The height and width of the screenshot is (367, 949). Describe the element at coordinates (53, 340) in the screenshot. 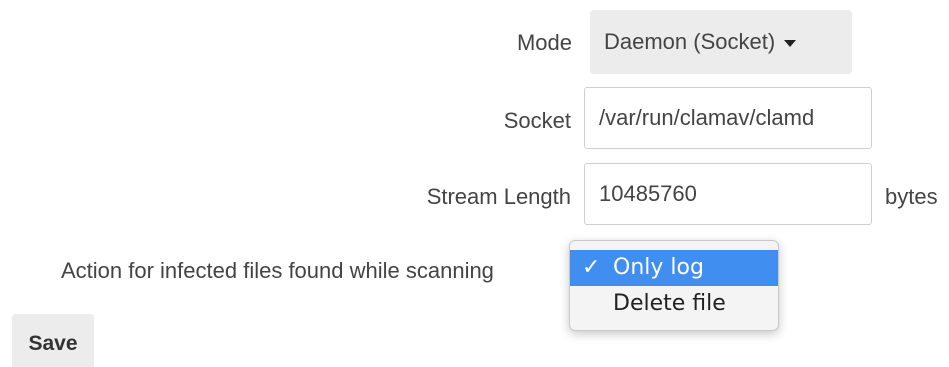

I see `save-button: Save` at that location.